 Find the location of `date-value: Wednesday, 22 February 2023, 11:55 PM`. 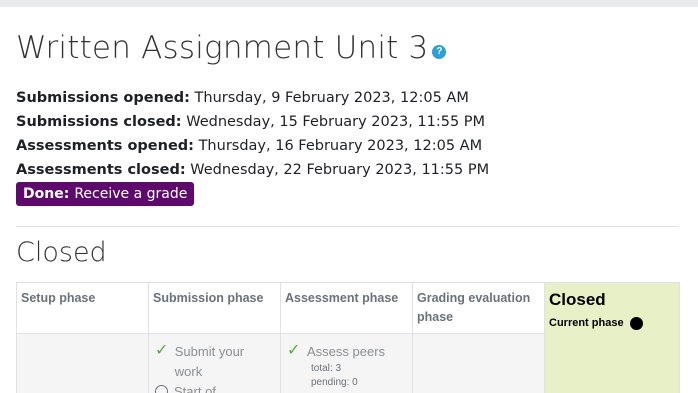

date-value: Wednesday, 22 February 2023, 11:55 PM is located at coordinates (340, 170).